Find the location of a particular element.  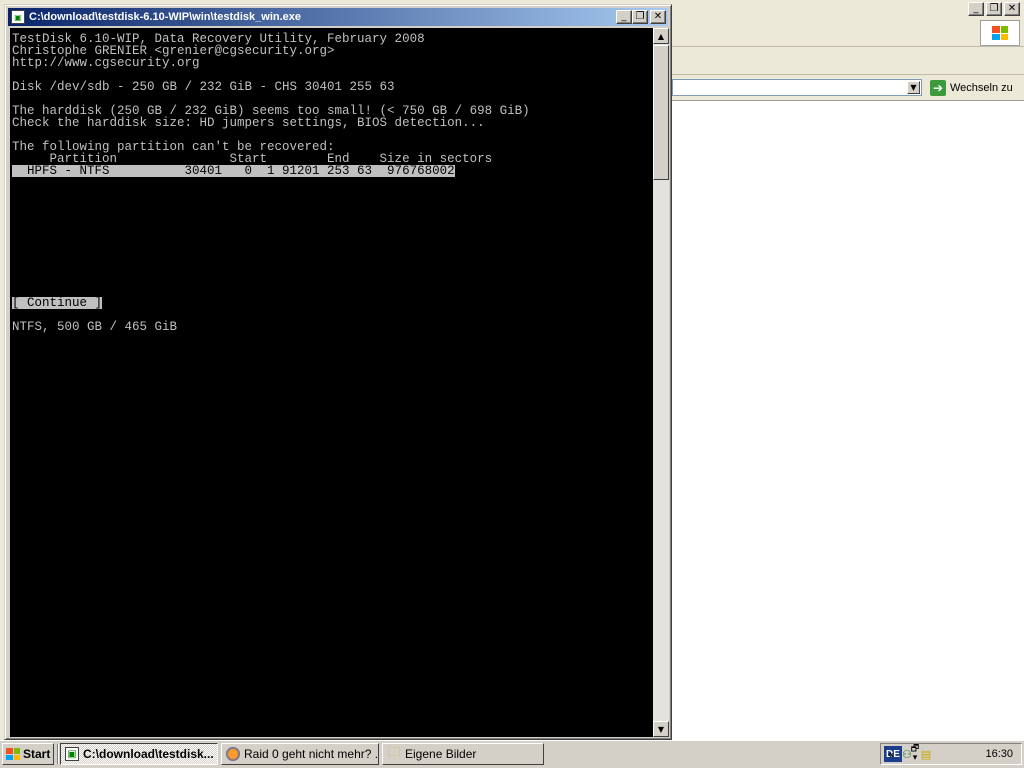

windows-logo-icon is located at coordinates (13, 754).